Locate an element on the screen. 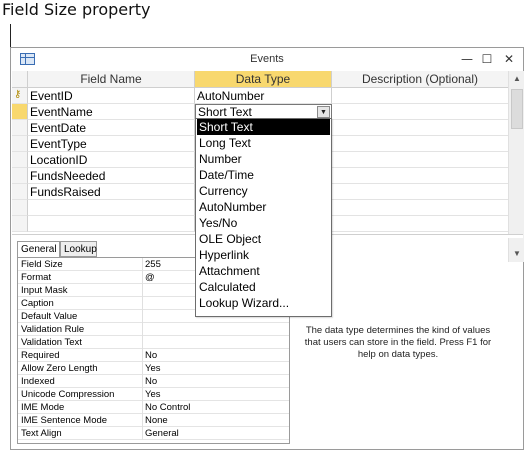  dropdown-option: Date/Time is located at coordinates (263, 175).